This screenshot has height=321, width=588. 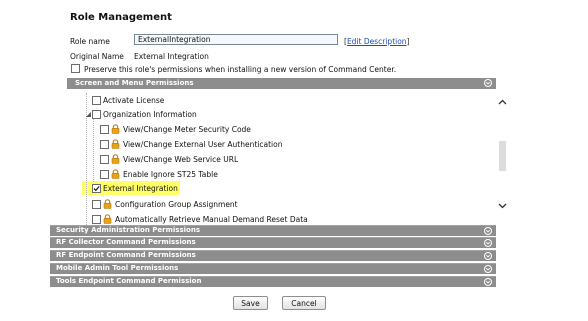 I want to click on section-title: Mobile Admin Tool Permissions, so click(x=117, y=268).